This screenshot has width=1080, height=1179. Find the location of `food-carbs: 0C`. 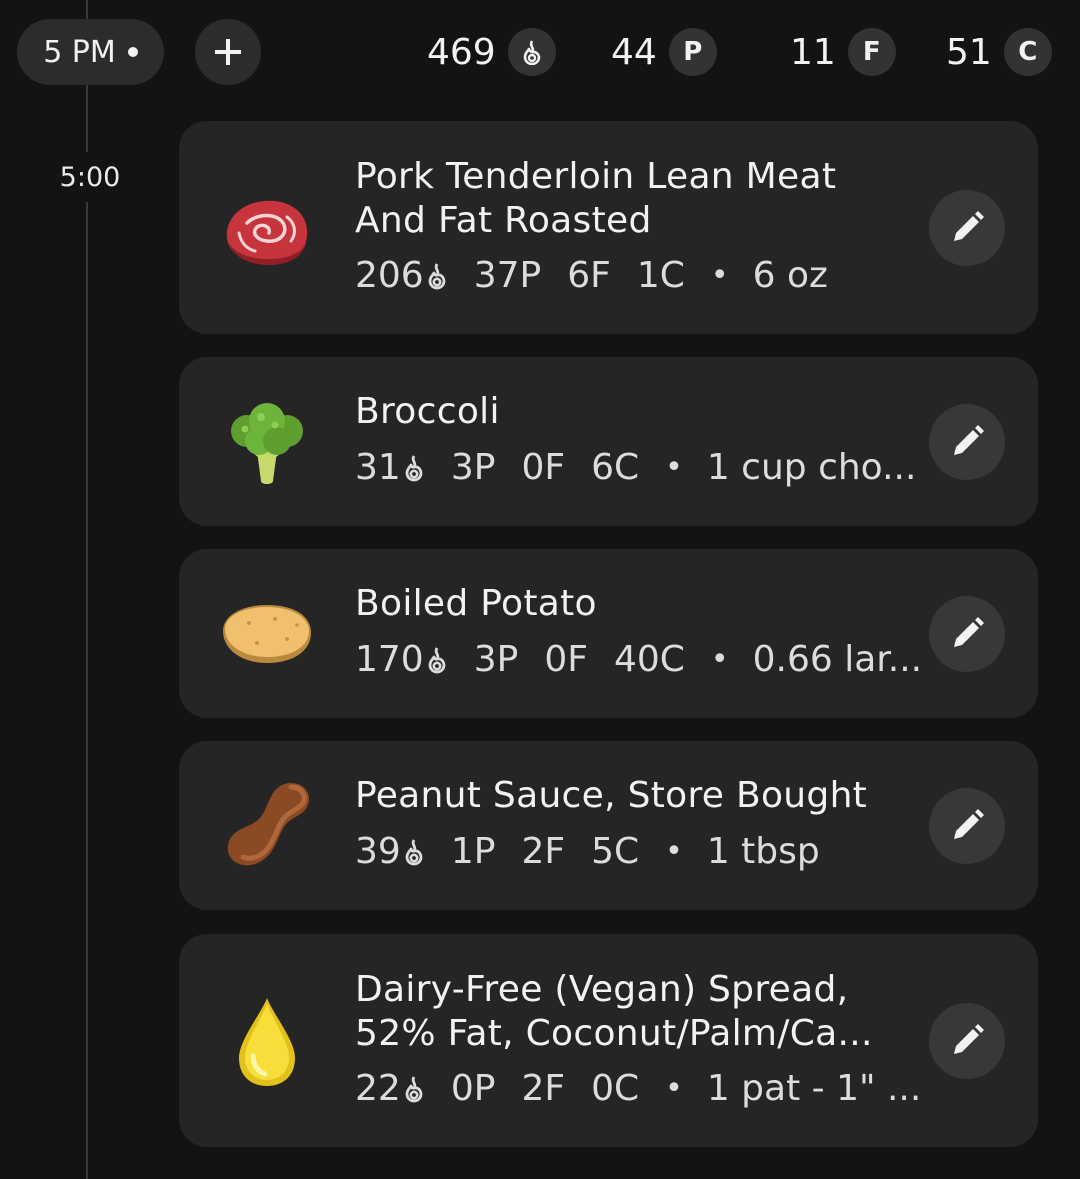

food-carbs: 0C is located at coordinates (615, 1088).